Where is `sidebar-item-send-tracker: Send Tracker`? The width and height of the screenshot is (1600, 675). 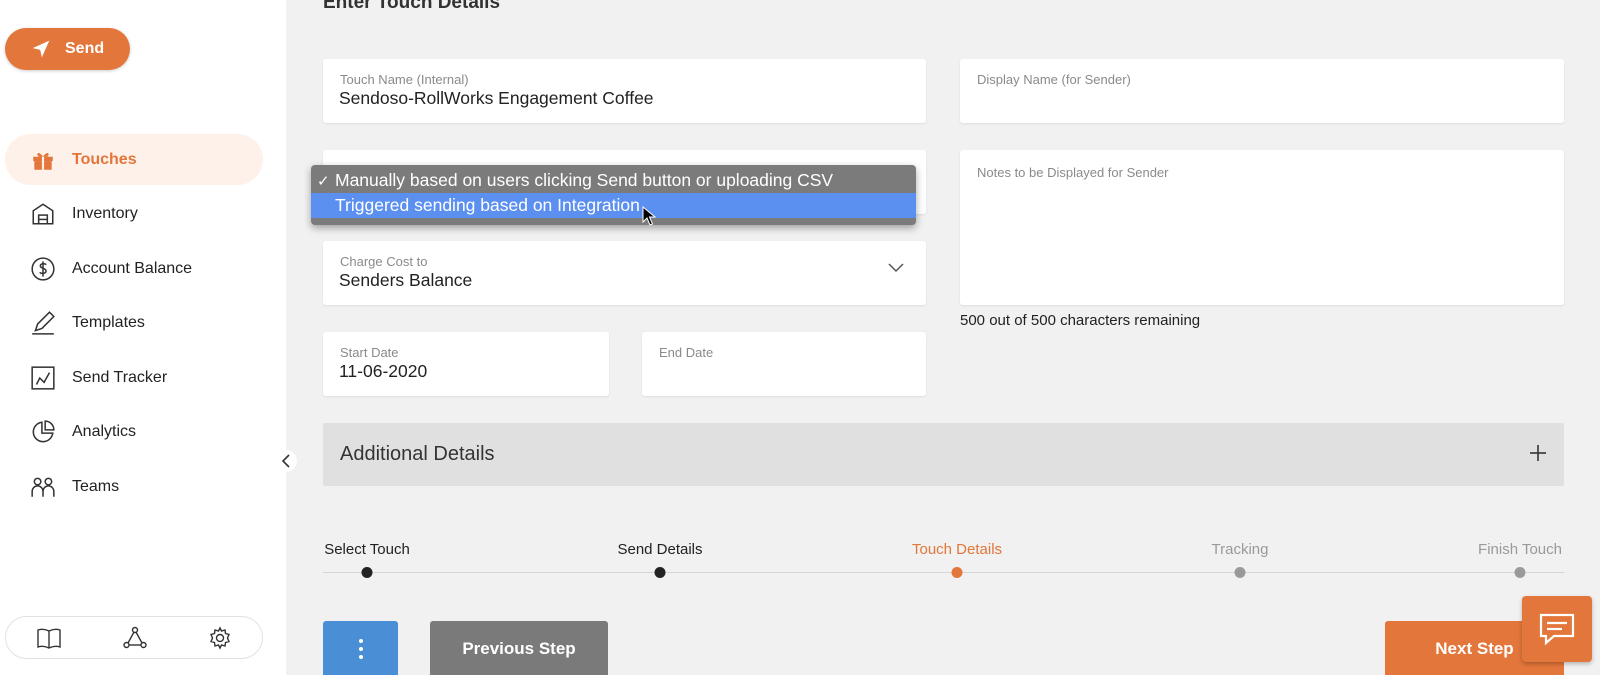 sidebar-item-send-tracker: Send Tracker is located at coordinates (134, 377).